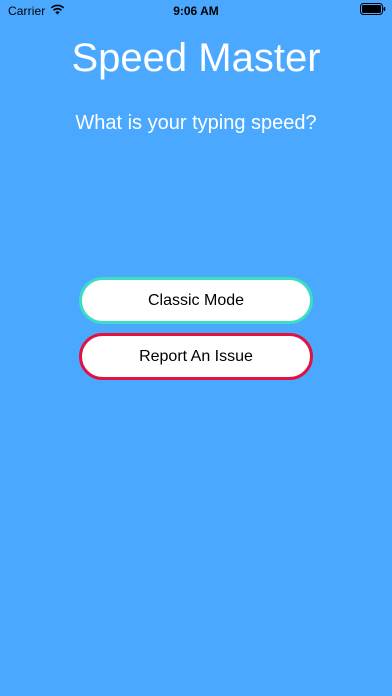  I want to click on status-bar: Carrier 9:06 AM, so click(196, 11).